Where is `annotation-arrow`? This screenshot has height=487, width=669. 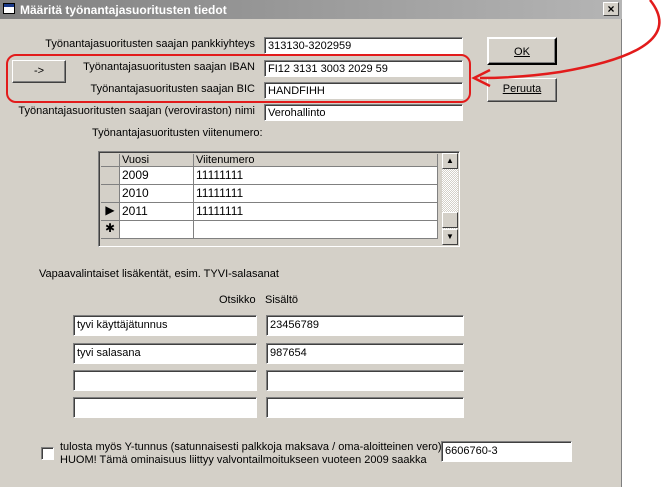
annotation-arrow is located at coordinates (566, 44).